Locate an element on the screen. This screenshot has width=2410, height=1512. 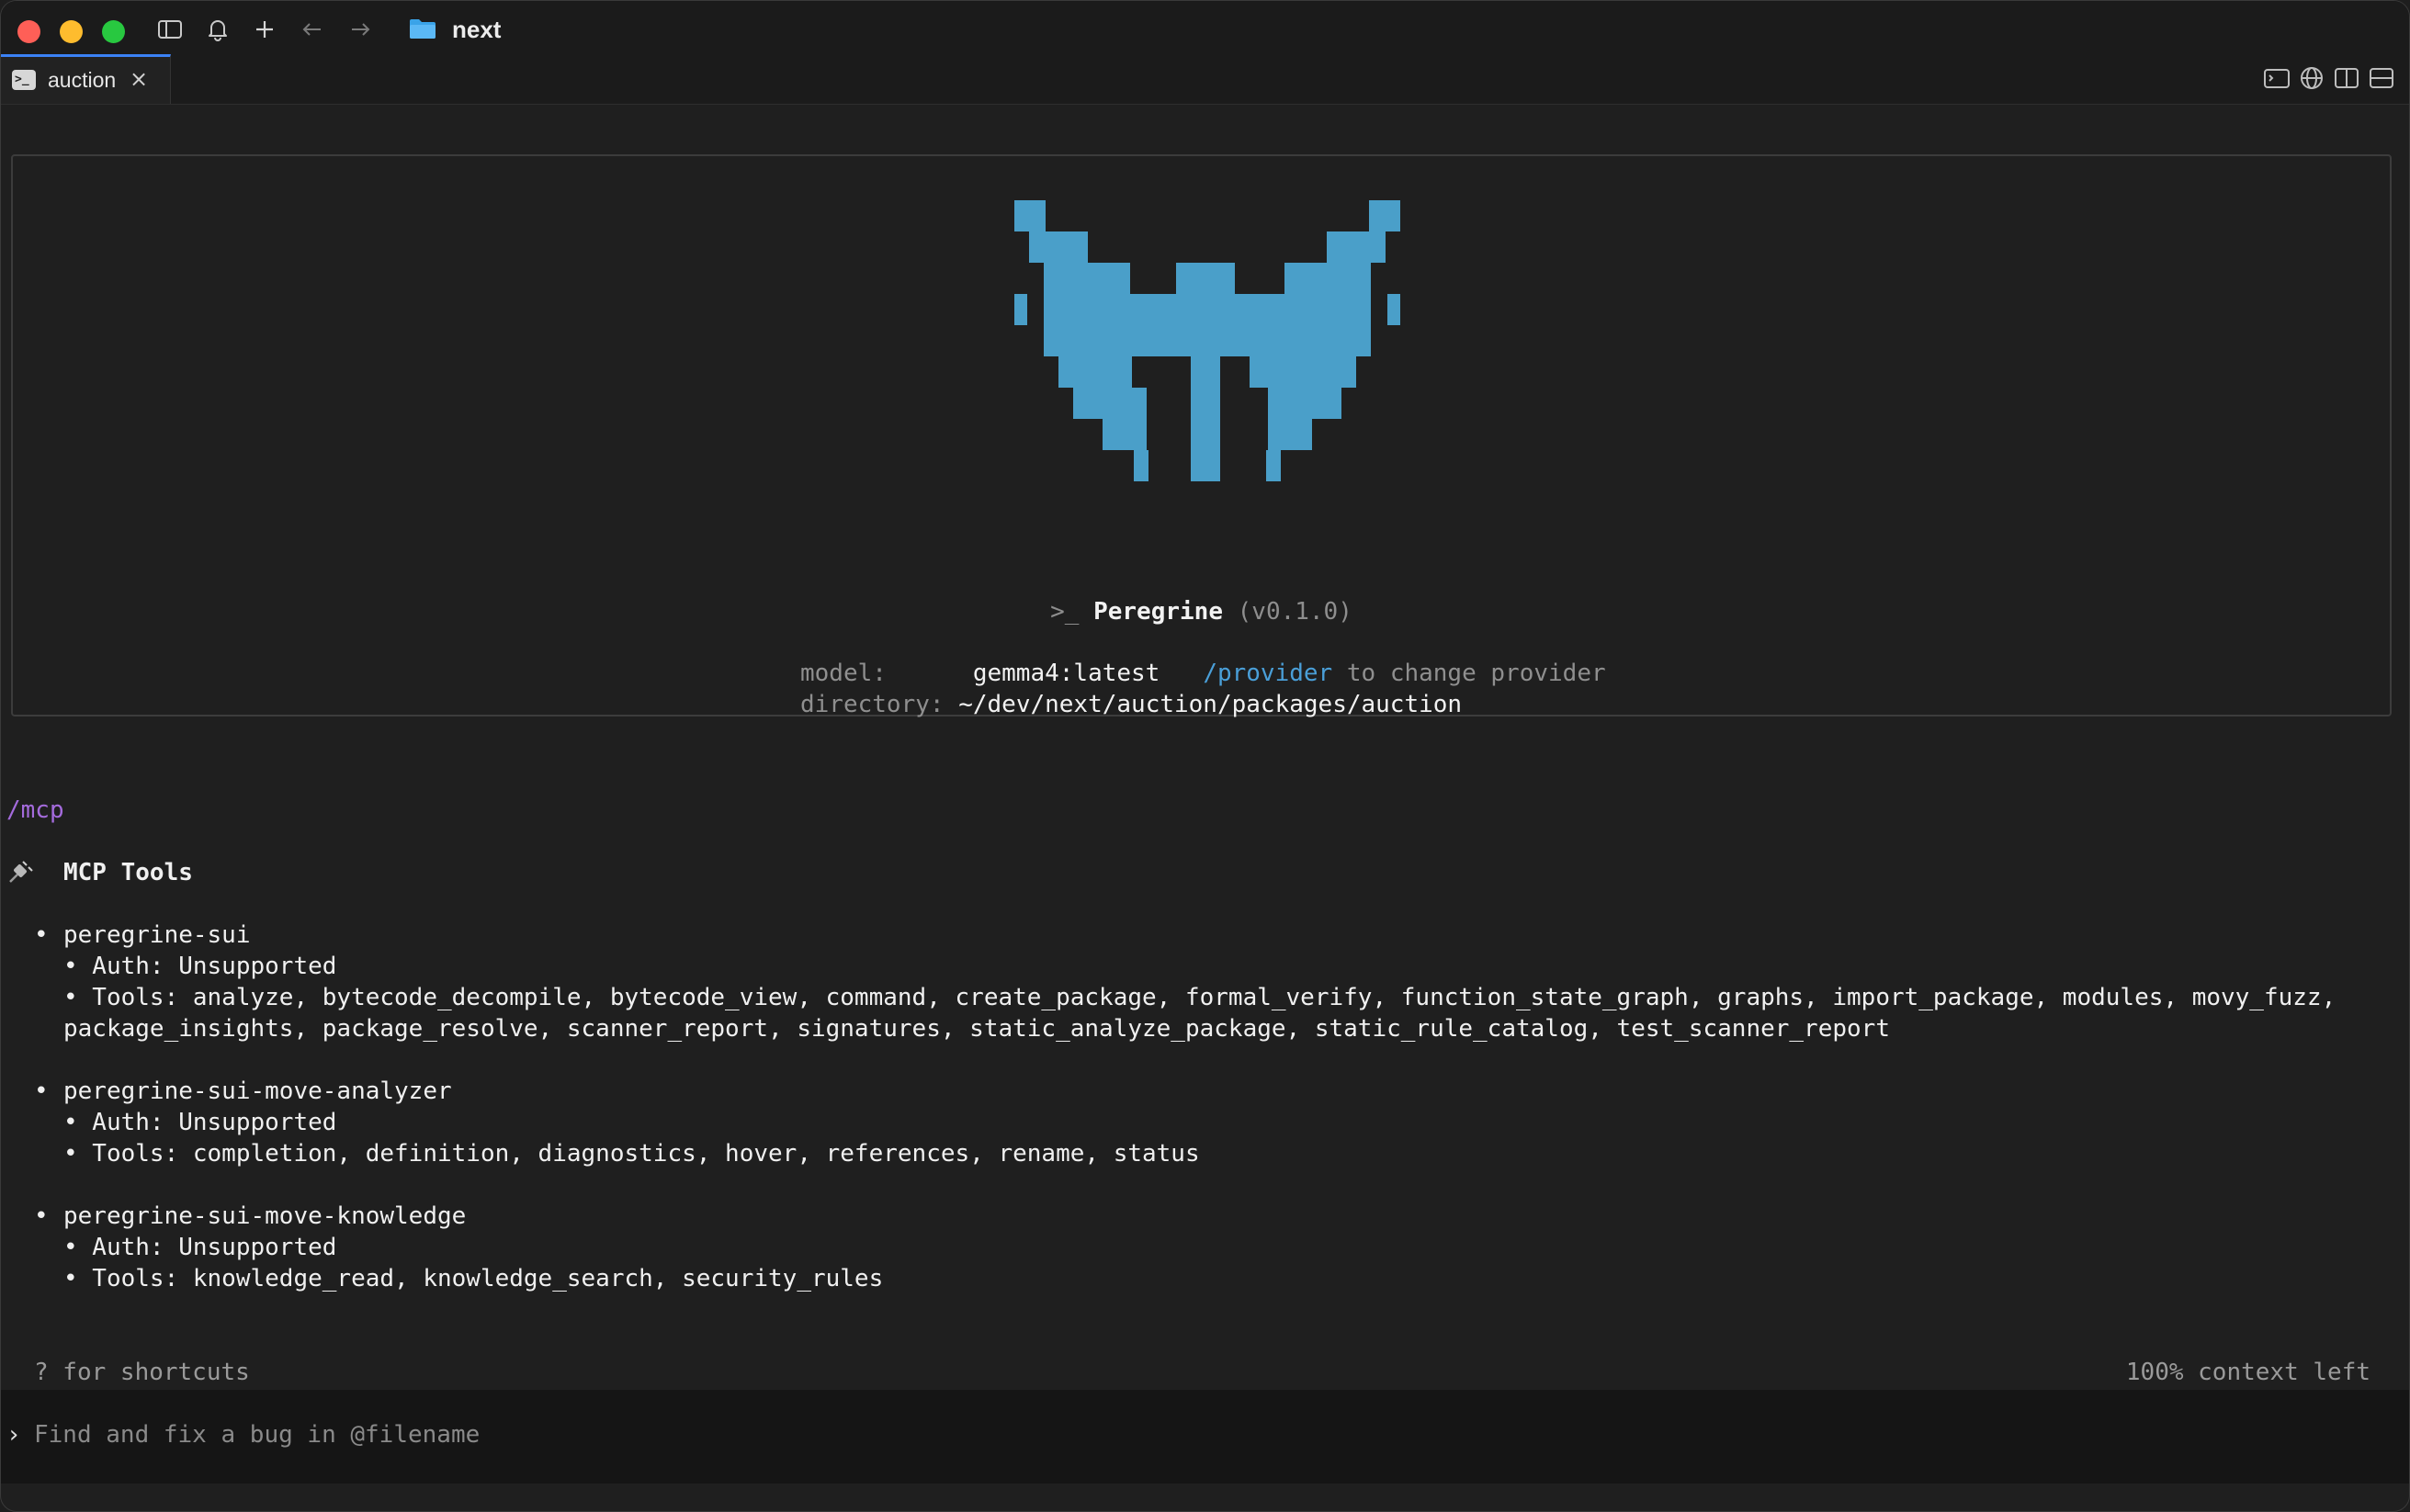
server-name: peregrine-sui is located at coordinates (157, 935).